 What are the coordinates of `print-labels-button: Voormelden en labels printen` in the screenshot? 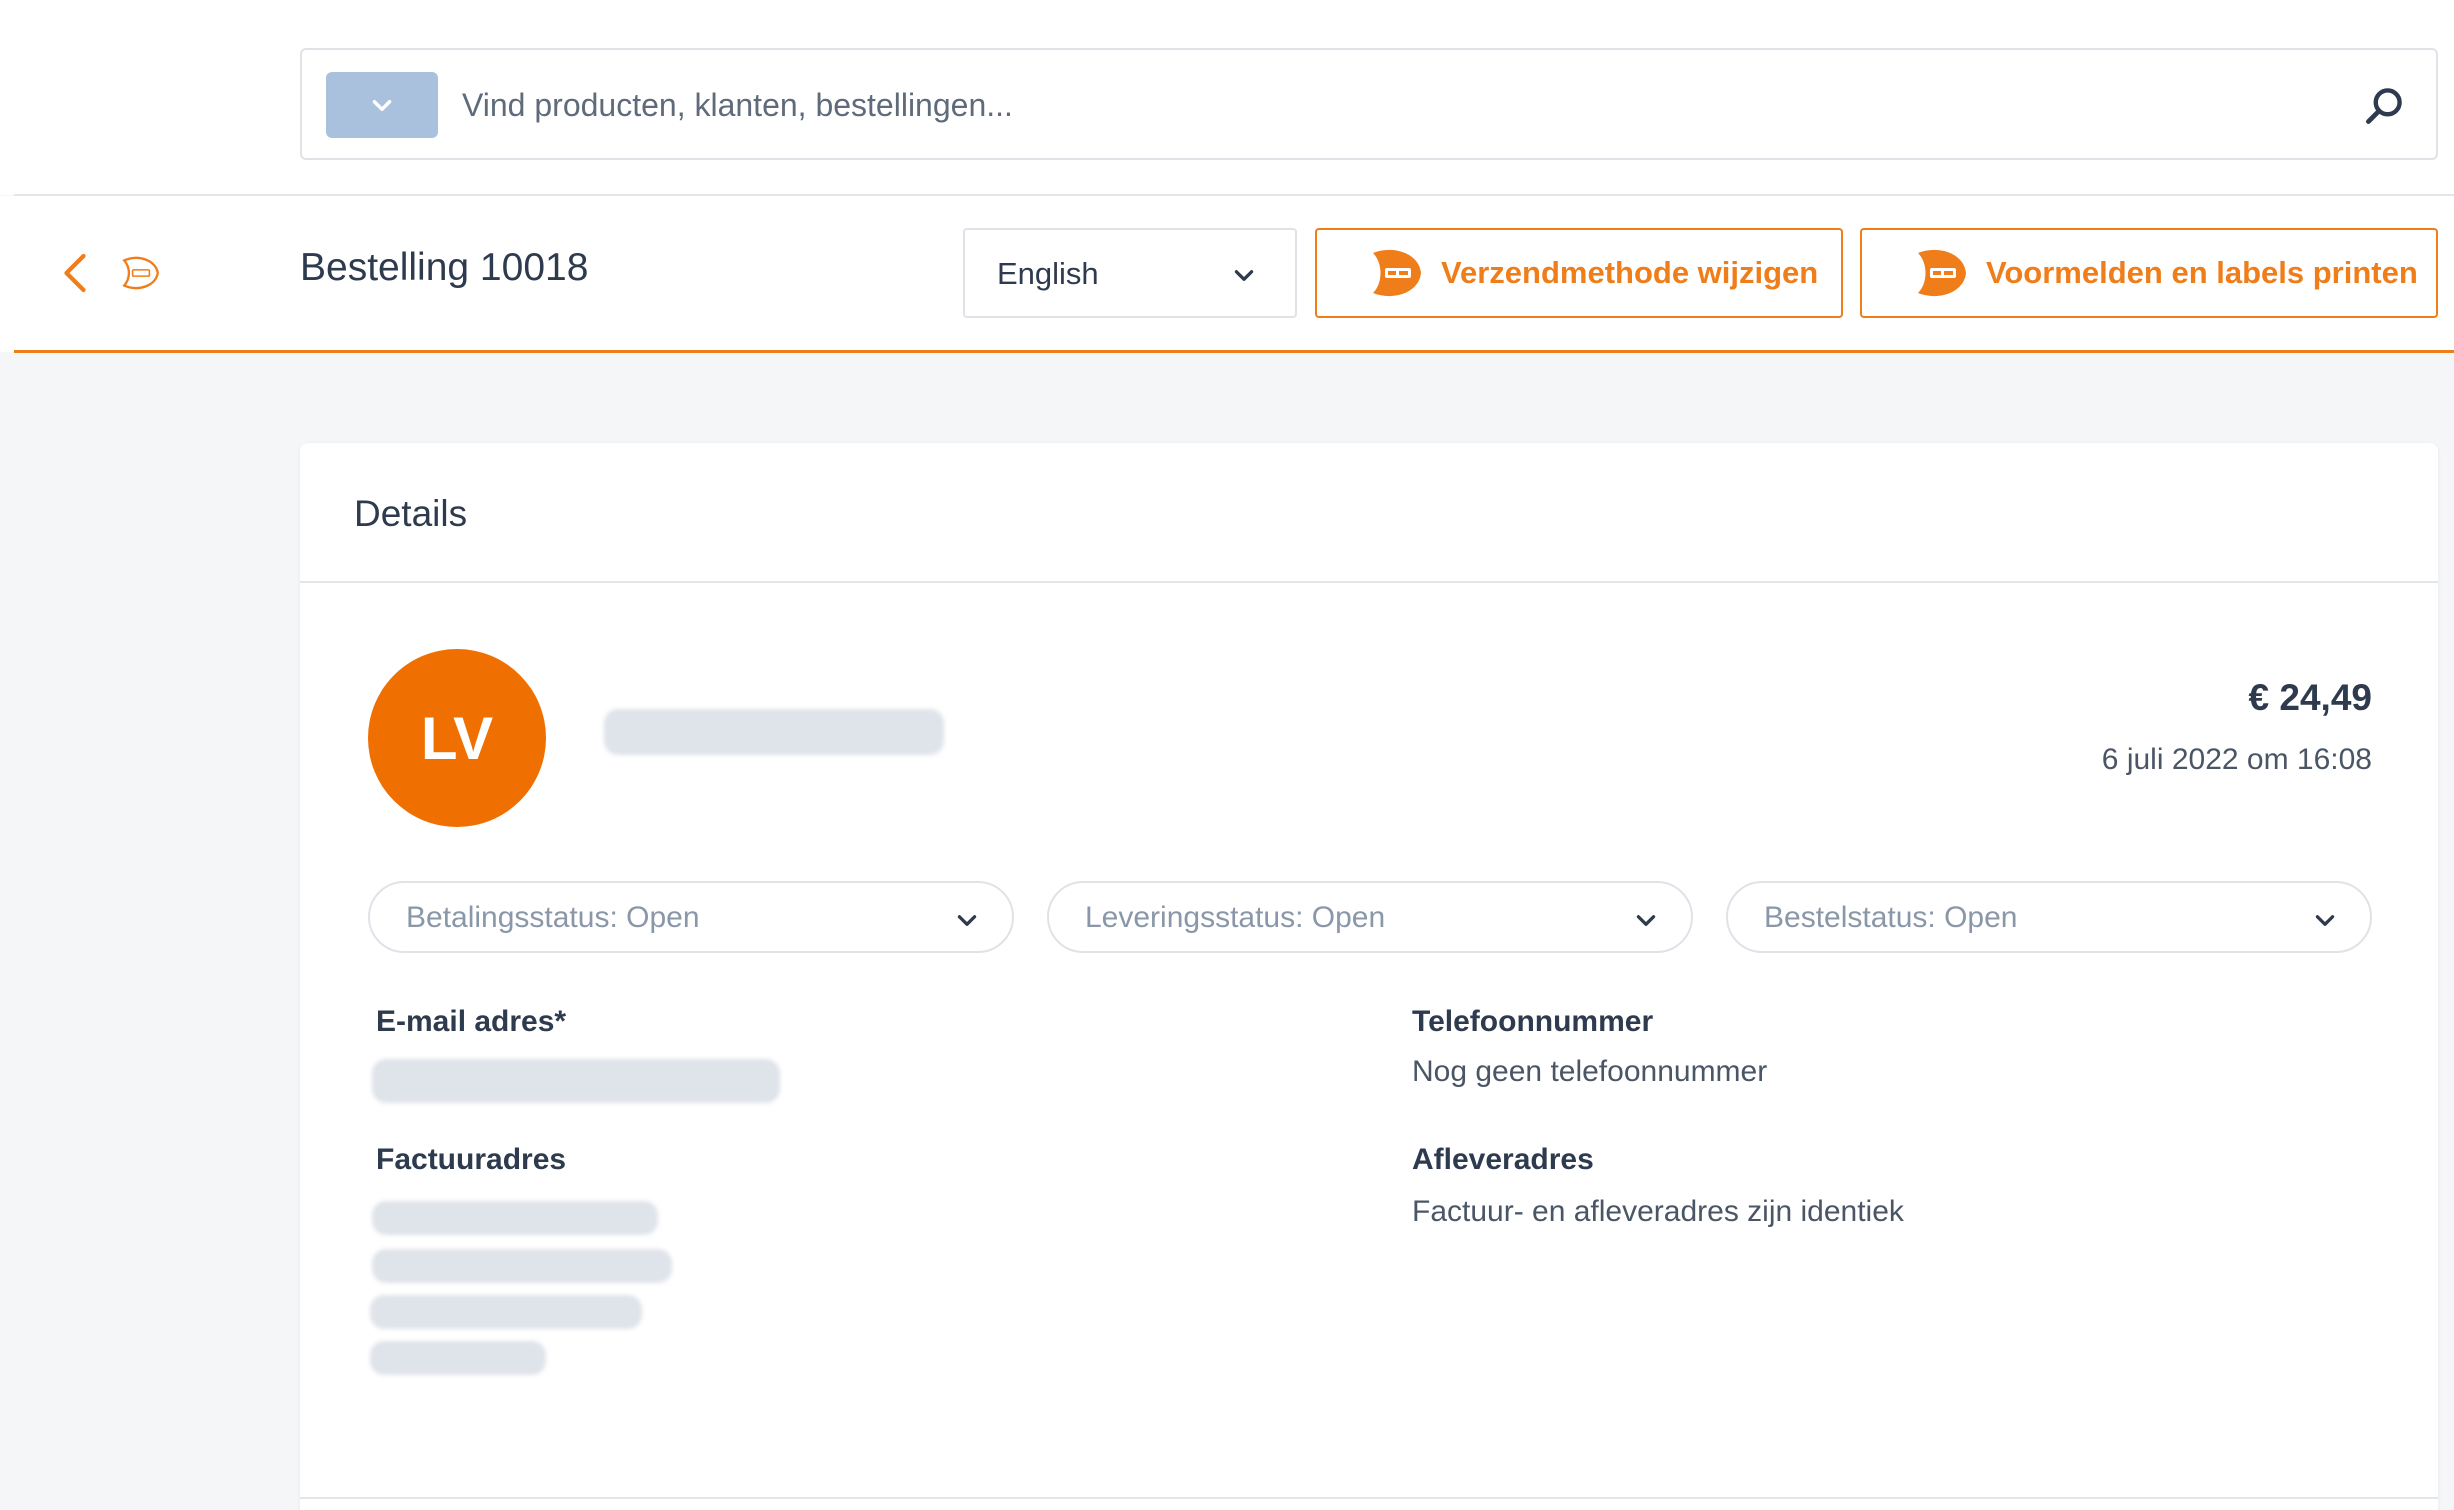 It's located at (2149, 273).